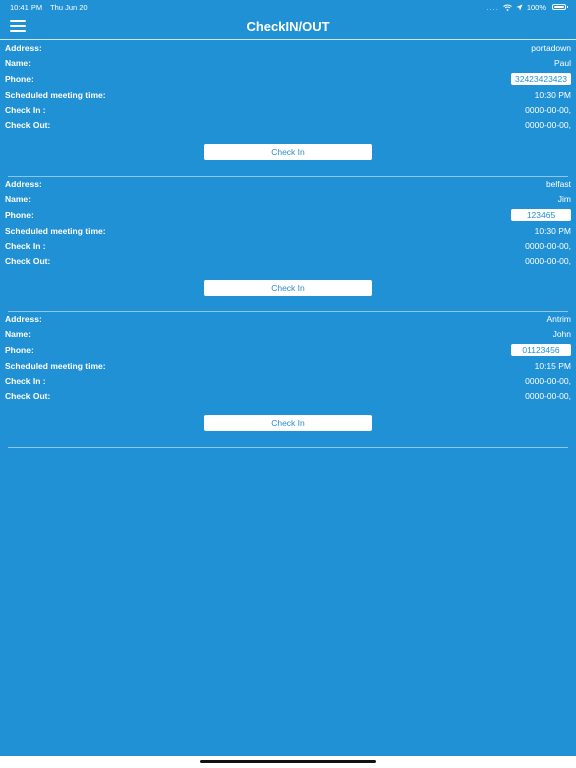  Describe the element at coordinates (288, 366) in the screenshot. I see `scheduled-row: Scheduled meeting time: 10:15 PM` at that location.